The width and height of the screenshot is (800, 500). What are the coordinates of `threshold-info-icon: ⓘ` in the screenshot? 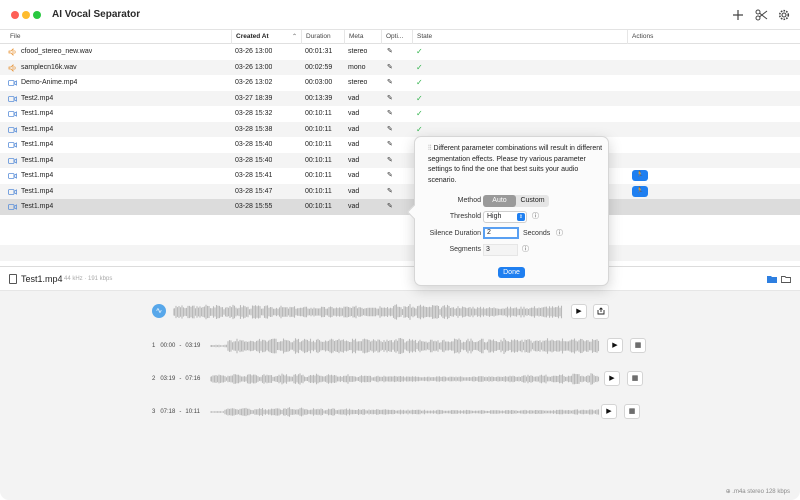 It's located at (535, 216).